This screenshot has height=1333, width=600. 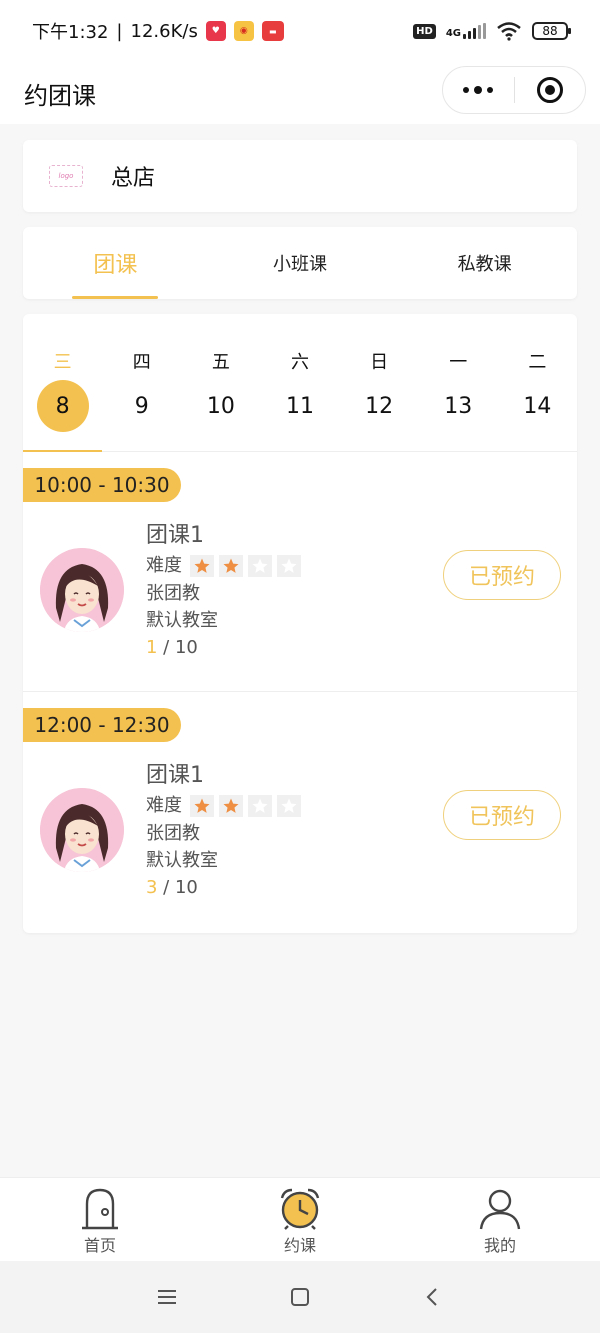 What do you see at coordinates (215, 31) in the screenshot?
I see `app-notification-icon: ♥` at bounding box center [215, 31].